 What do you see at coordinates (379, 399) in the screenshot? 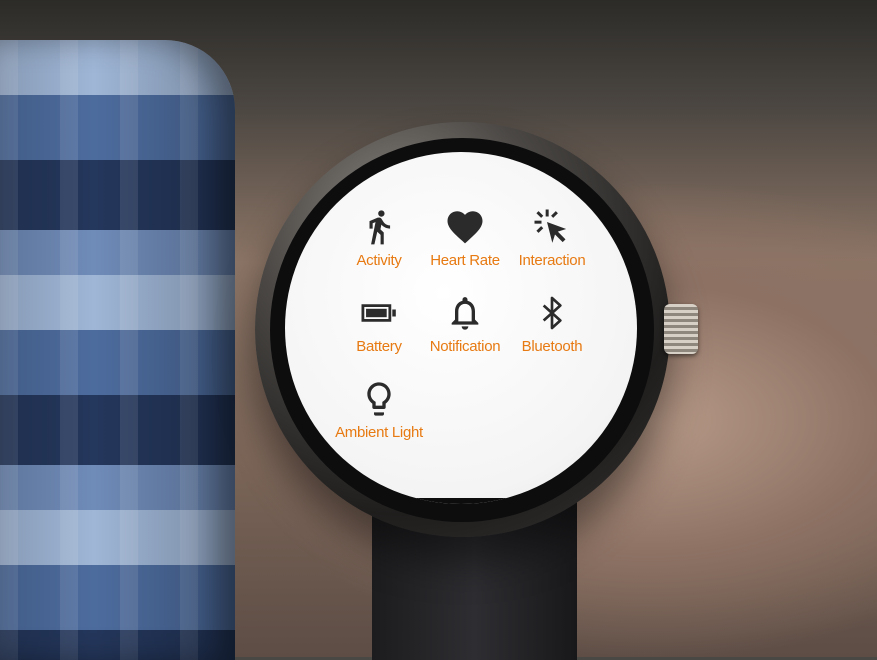
I see `lightbulb-icon` at bounding box center [379, 399].